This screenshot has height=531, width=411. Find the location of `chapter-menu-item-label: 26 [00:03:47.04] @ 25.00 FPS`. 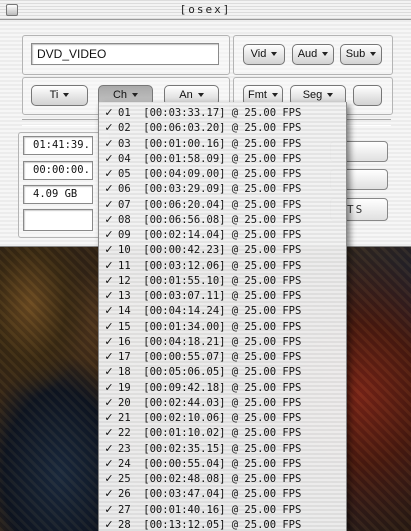

chapter-menu-item-label: 26 [00:03:47.04] @ 25.00 FPS is located at coordinates (210, 494).